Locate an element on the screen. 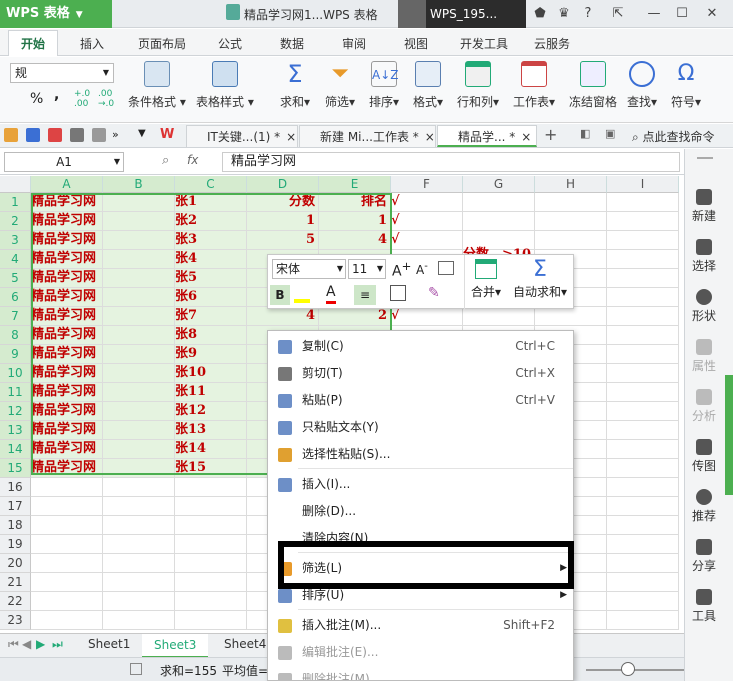  column-header-g: G is located at coordinates (499, 184).